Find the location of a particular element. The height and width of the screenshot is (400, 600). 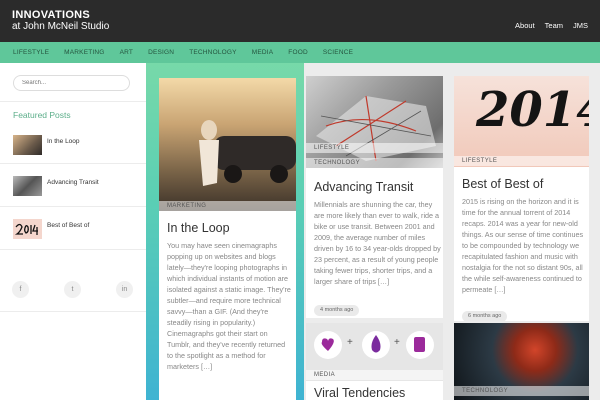

site-subtitle: at John McNeil Studio is located at coordinates (61, 26).